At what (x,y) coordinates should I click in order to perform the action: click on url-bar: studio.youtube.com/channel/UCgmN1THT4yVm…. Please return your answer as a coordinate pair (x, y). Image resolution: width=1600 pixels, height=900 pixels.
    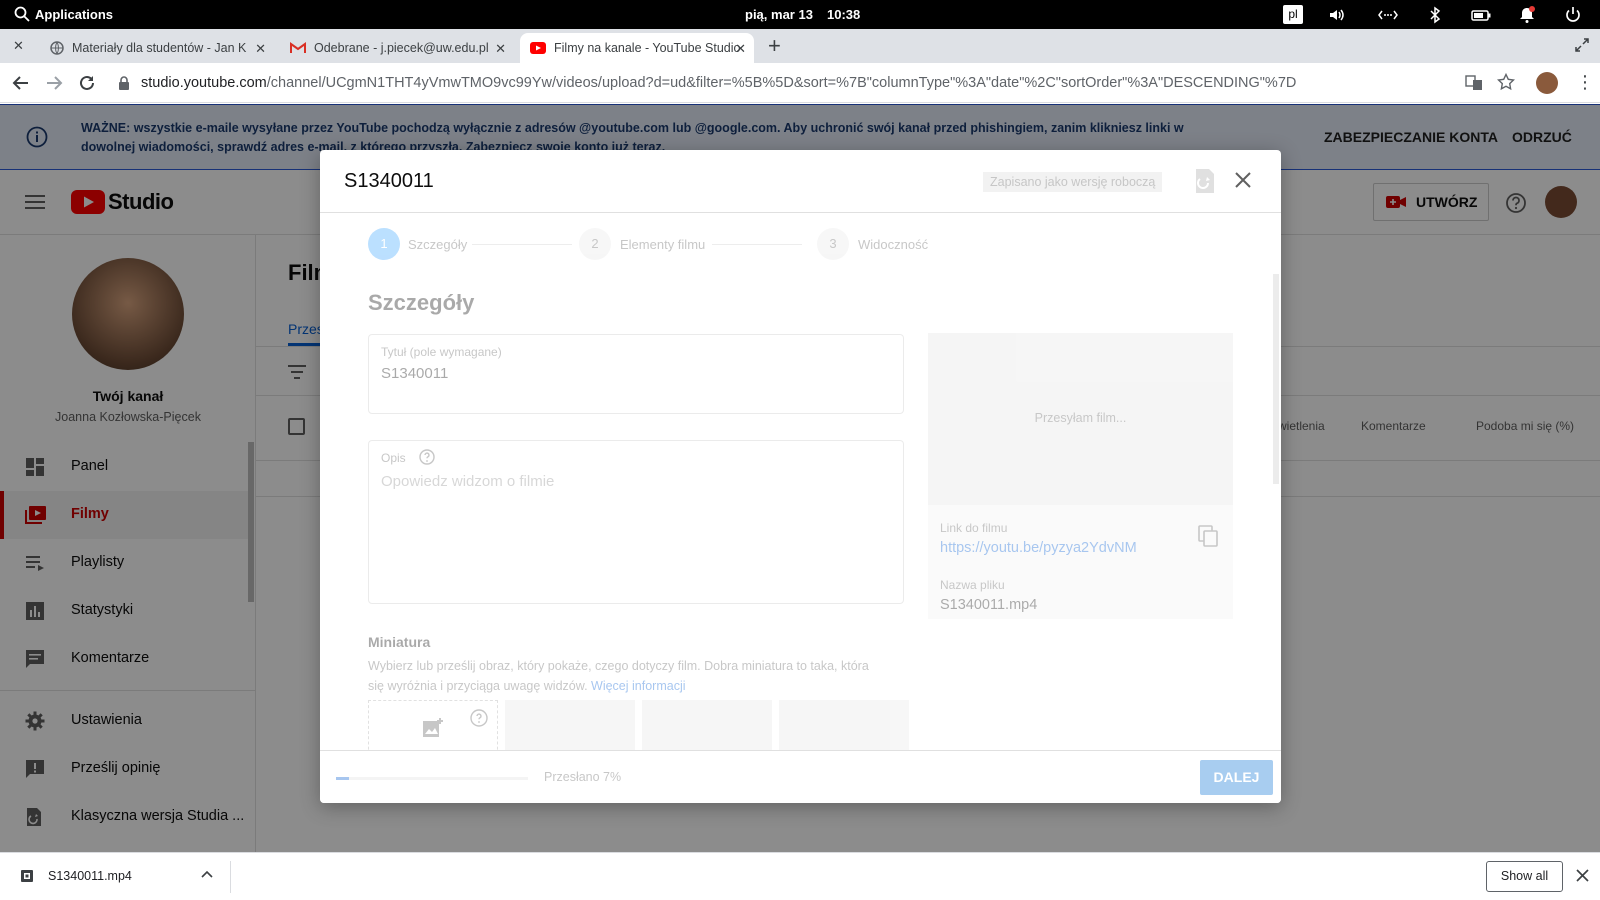
    Looking at the image, I should click on (824, 83).